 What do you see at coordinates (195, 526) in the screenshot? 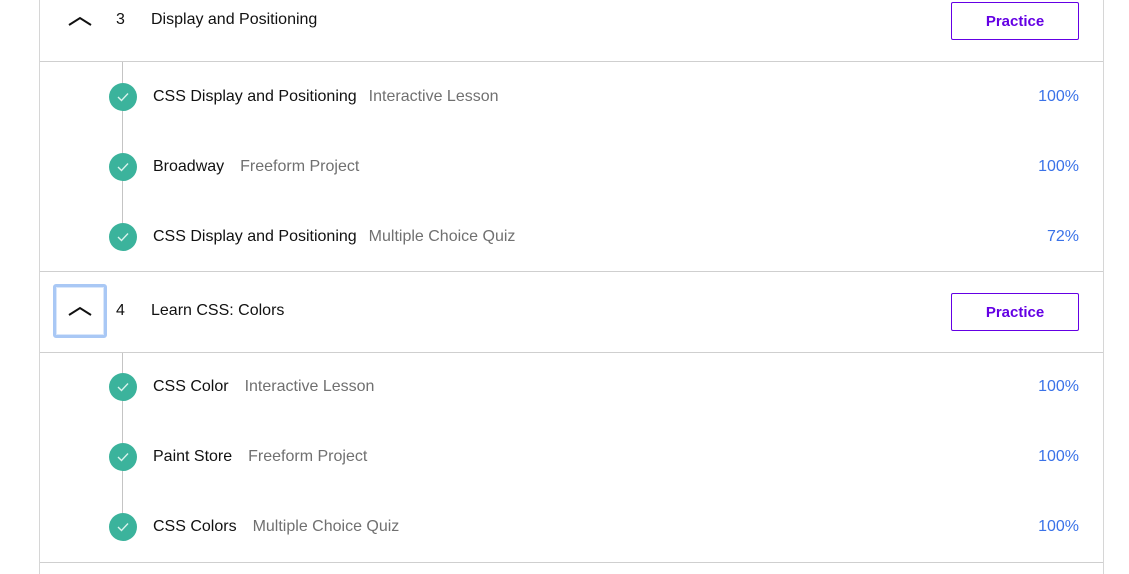
I see `lesson-title: CSS Colors` at bounding box center [195, 526].